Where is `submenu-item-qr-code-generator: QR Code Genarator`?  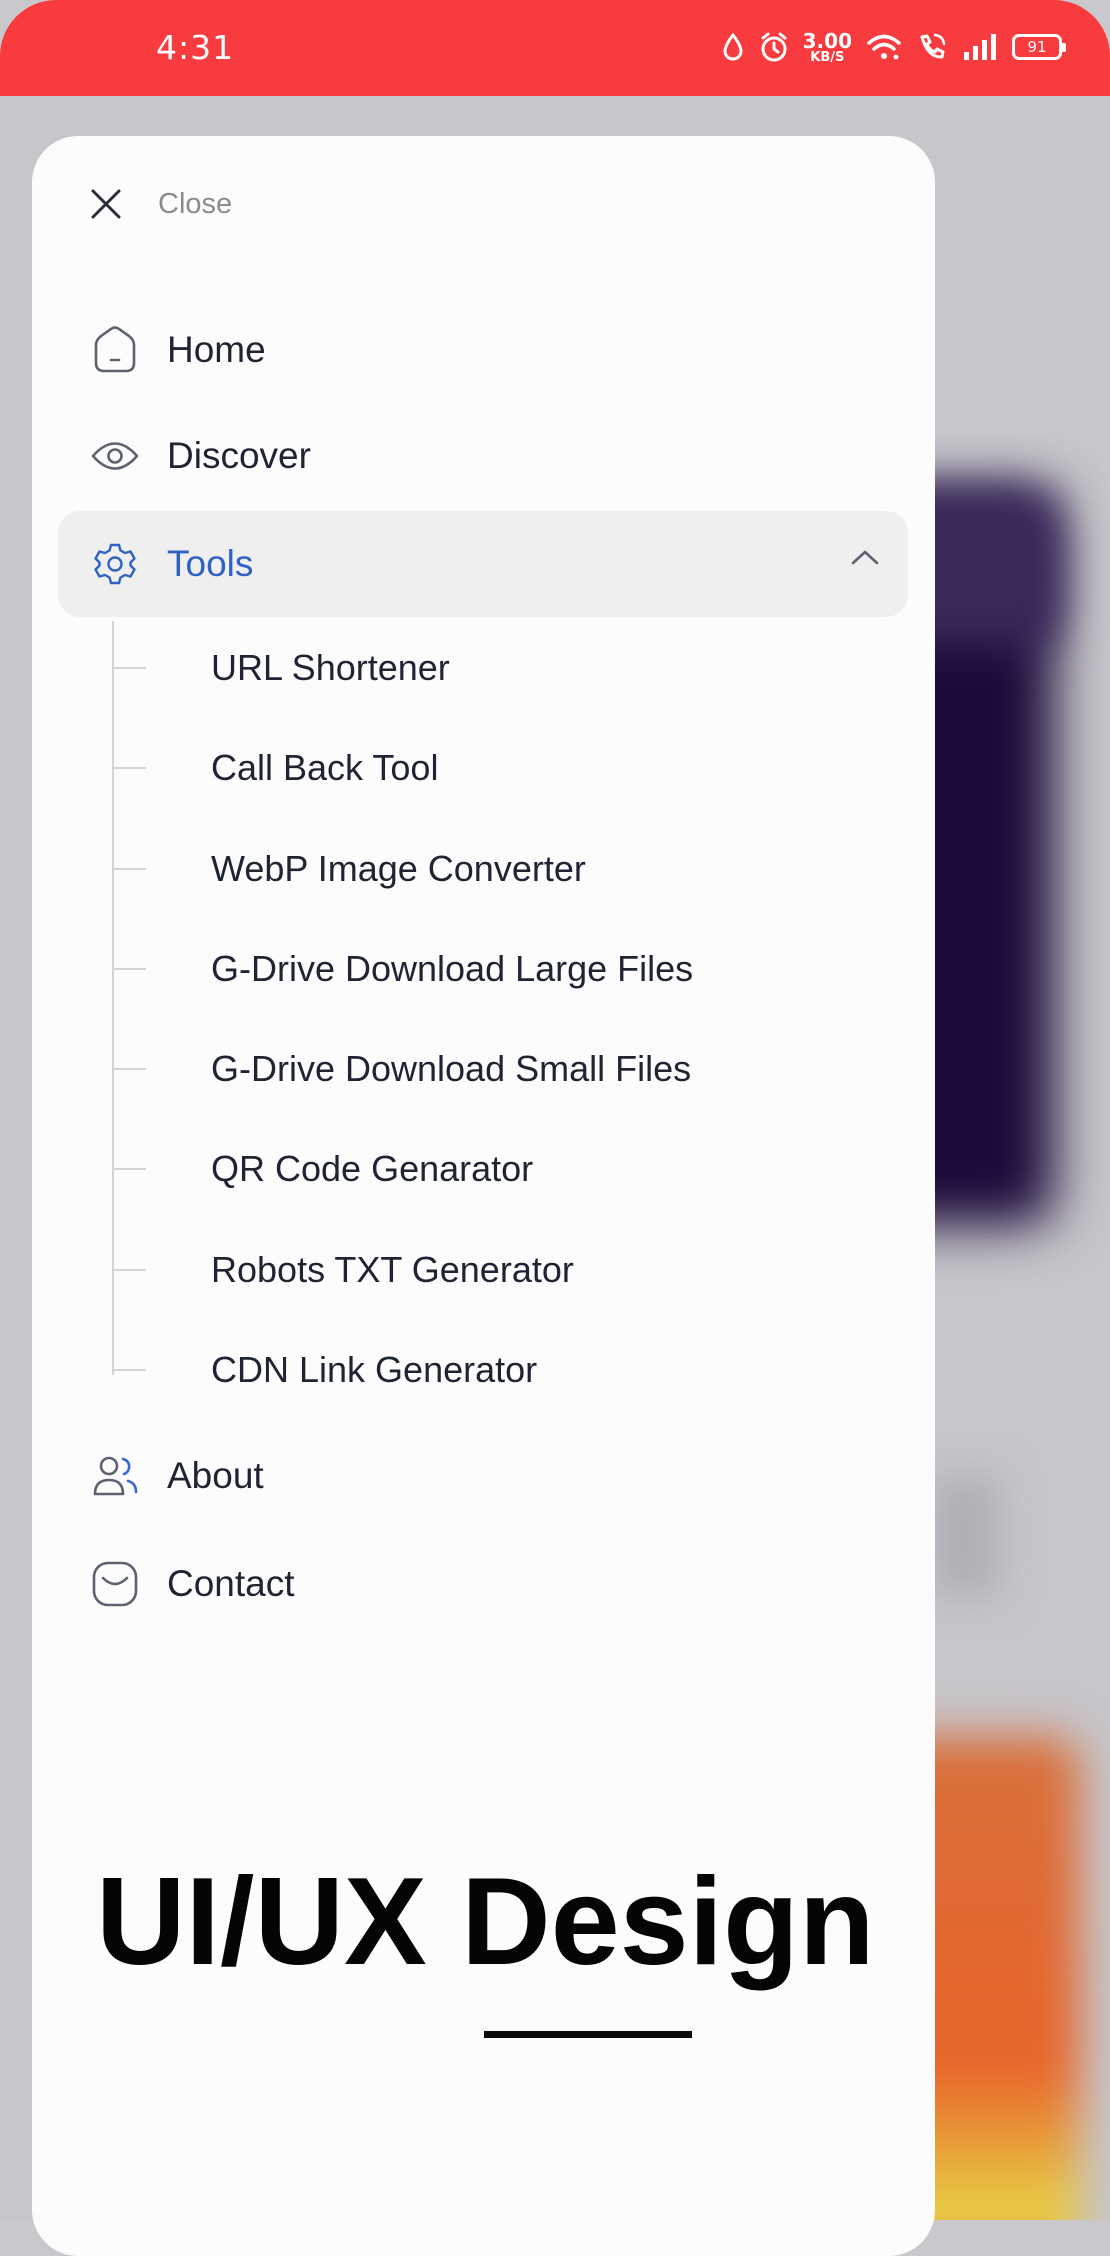
submenu-item-qr-code-generator: QR Code Genarator is located at coordinates (502, 1169).